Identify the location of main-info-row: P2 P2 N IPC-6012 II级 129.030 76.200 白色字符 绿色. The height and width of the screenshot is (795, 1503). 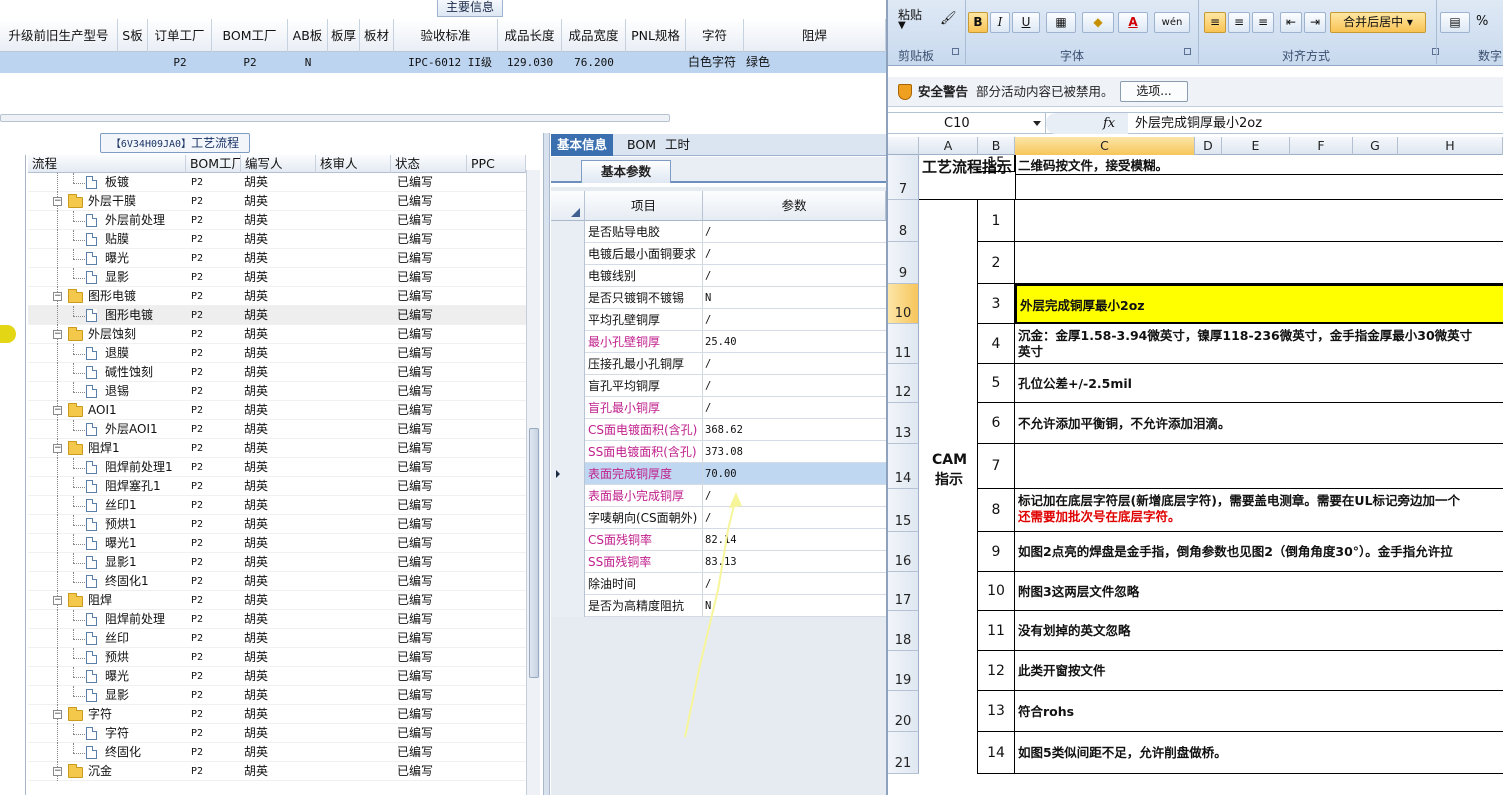
(443, 62).